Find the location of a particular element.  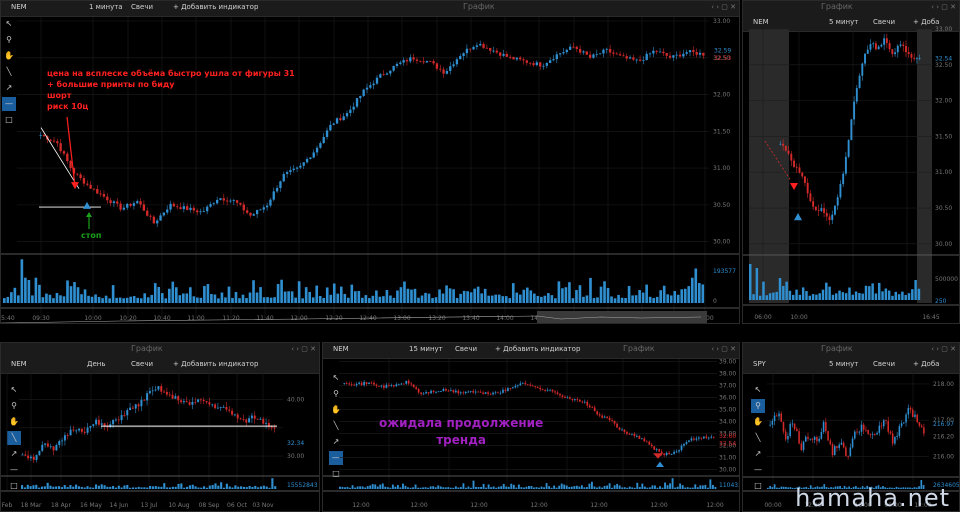

time-axis-label: 12:00 is located at coordinates (360, 505).